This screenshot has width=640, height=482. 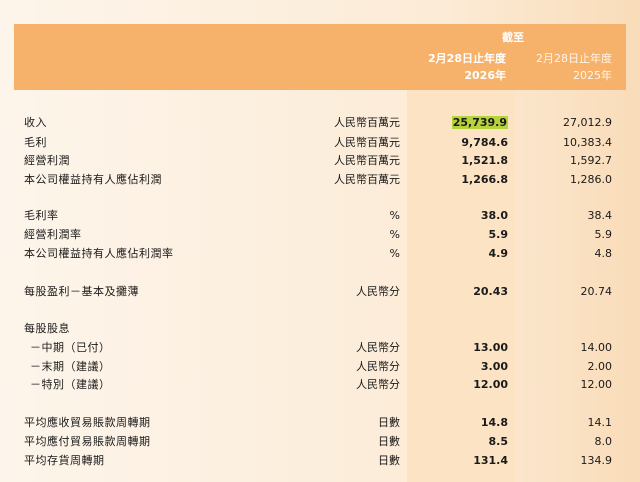 I want to click on row-current-value: 12.00, so click(x=490, y=384).